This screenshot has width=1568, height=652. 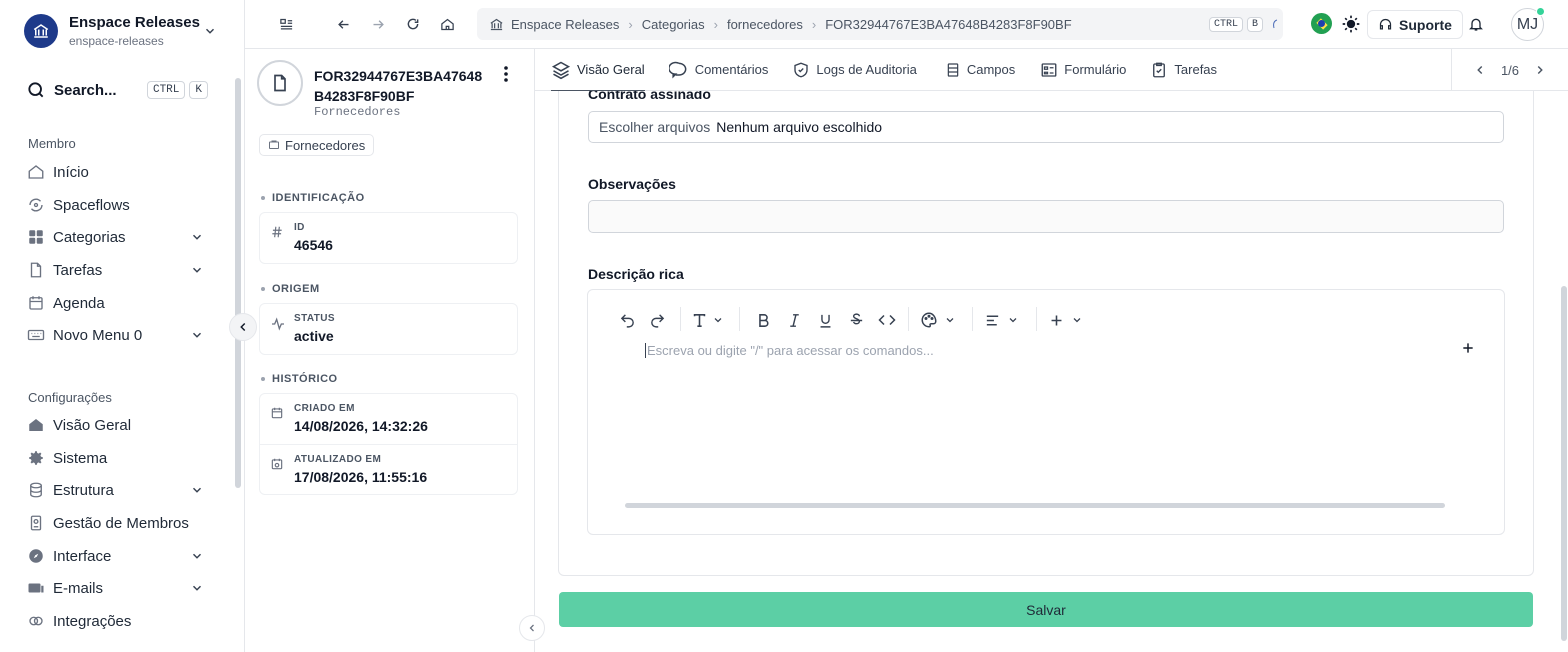 I want to click on sidebar-item-label: Categorias, so click(x=89, y=237).